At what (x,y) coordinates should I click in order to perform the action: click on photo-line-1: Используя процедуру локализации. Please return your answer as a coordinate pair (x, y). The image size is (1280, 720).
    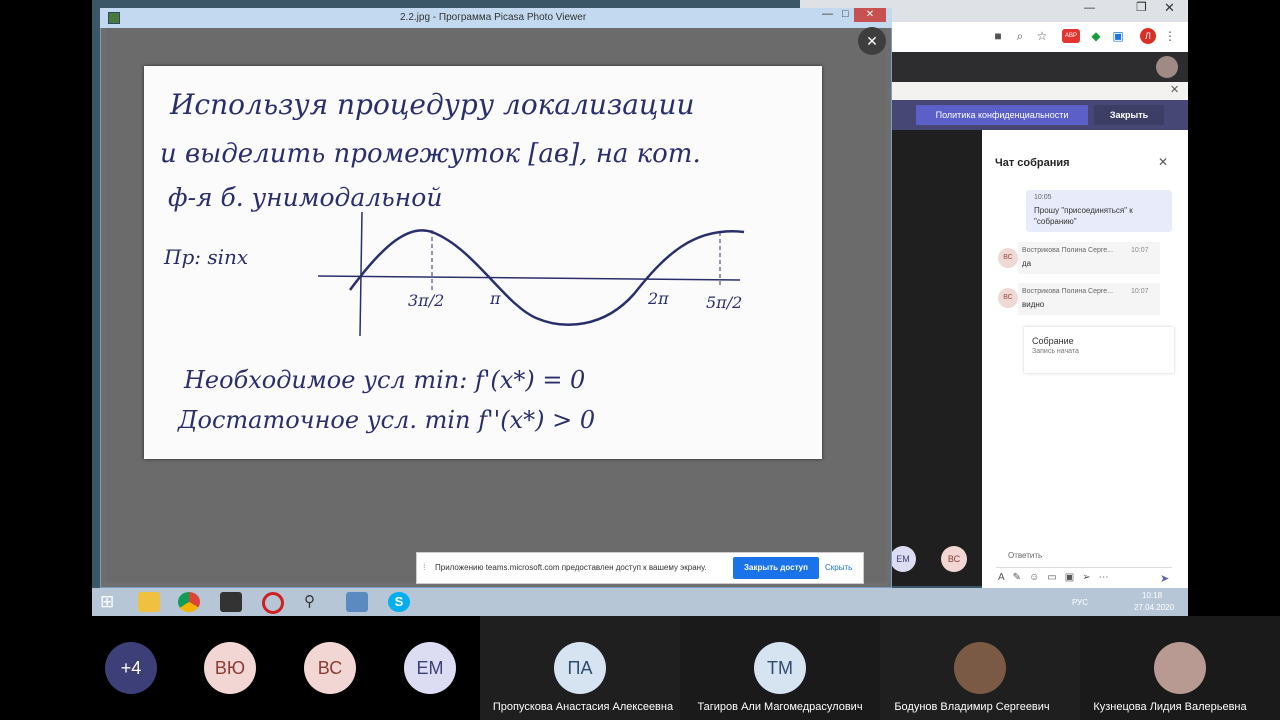
    Looking at the image, I should click on (432, 104).